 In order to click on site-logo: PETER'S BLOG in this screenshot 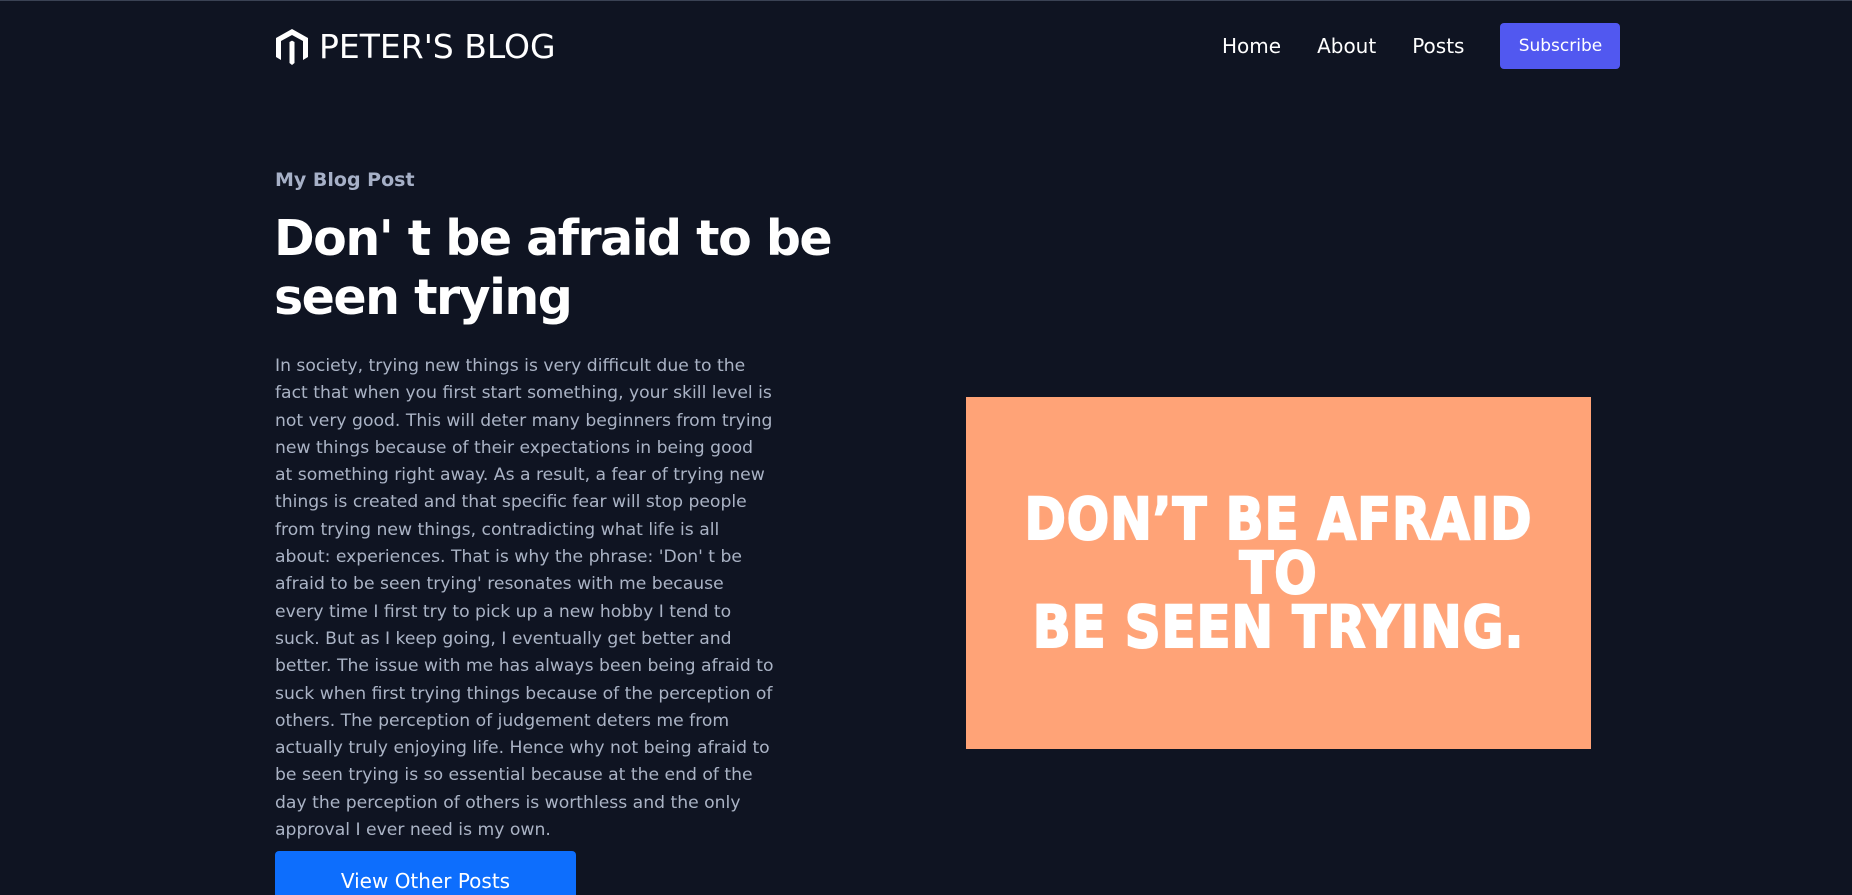, I will do `click(415, 47)`.